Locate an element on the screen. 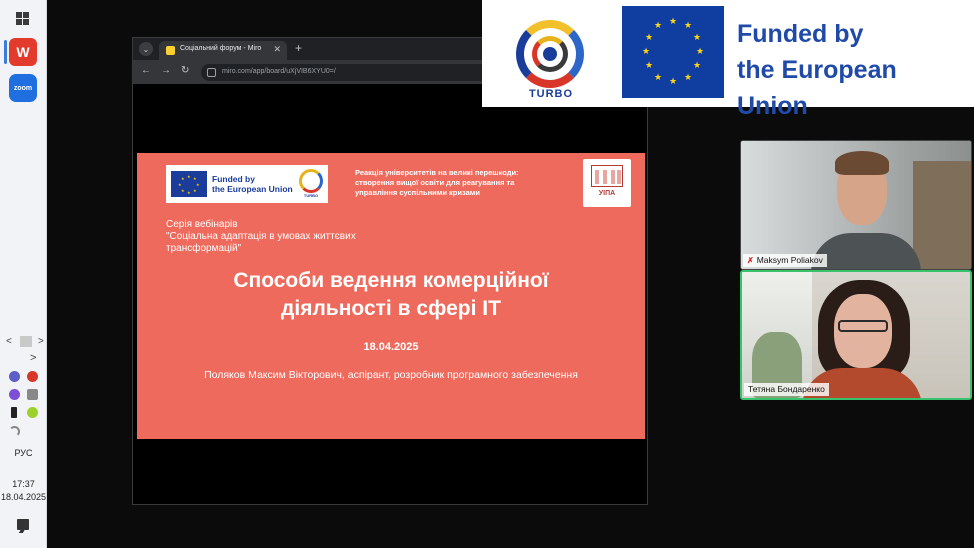 Image resolution: width=974 pixels, height=548 pixels. uipa-logo: УІПА is located at coordinates (607, 183).